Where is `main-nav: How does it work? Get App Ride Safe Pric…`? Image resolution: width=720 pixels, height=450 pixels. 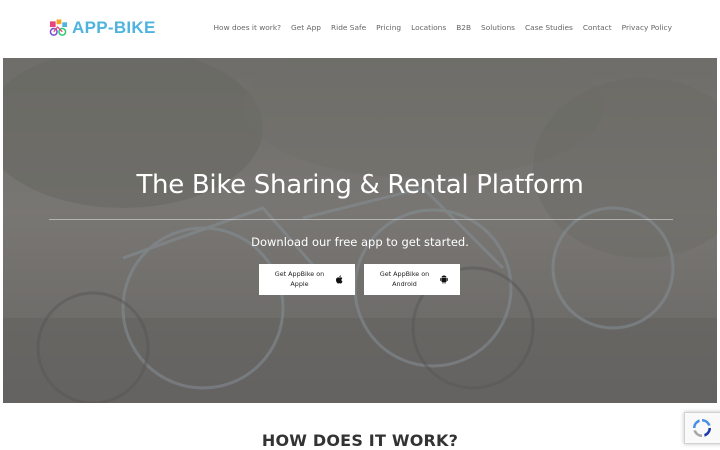
main-nav: How does it work? Get App Ride Safe Pric… is located at coordinates (442, 27).